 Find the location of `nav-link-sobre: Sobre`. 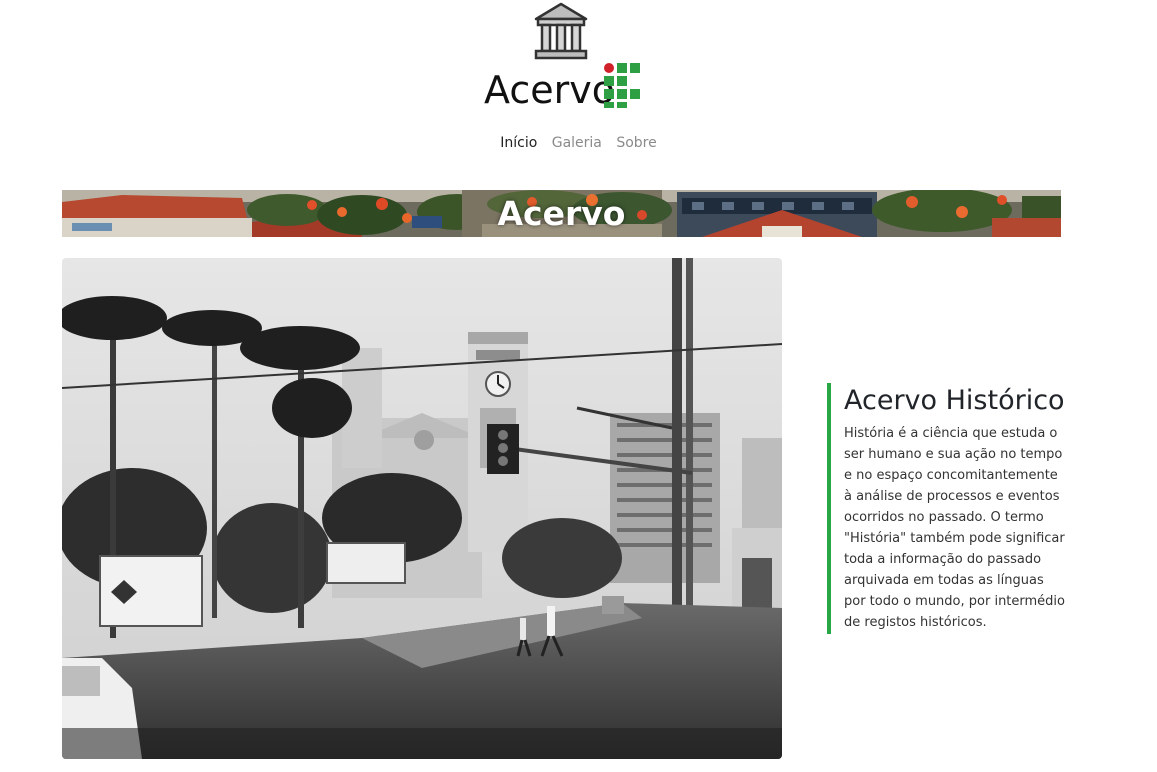

nav-link-sobre: Sobre is located at coordinates (636, 143).